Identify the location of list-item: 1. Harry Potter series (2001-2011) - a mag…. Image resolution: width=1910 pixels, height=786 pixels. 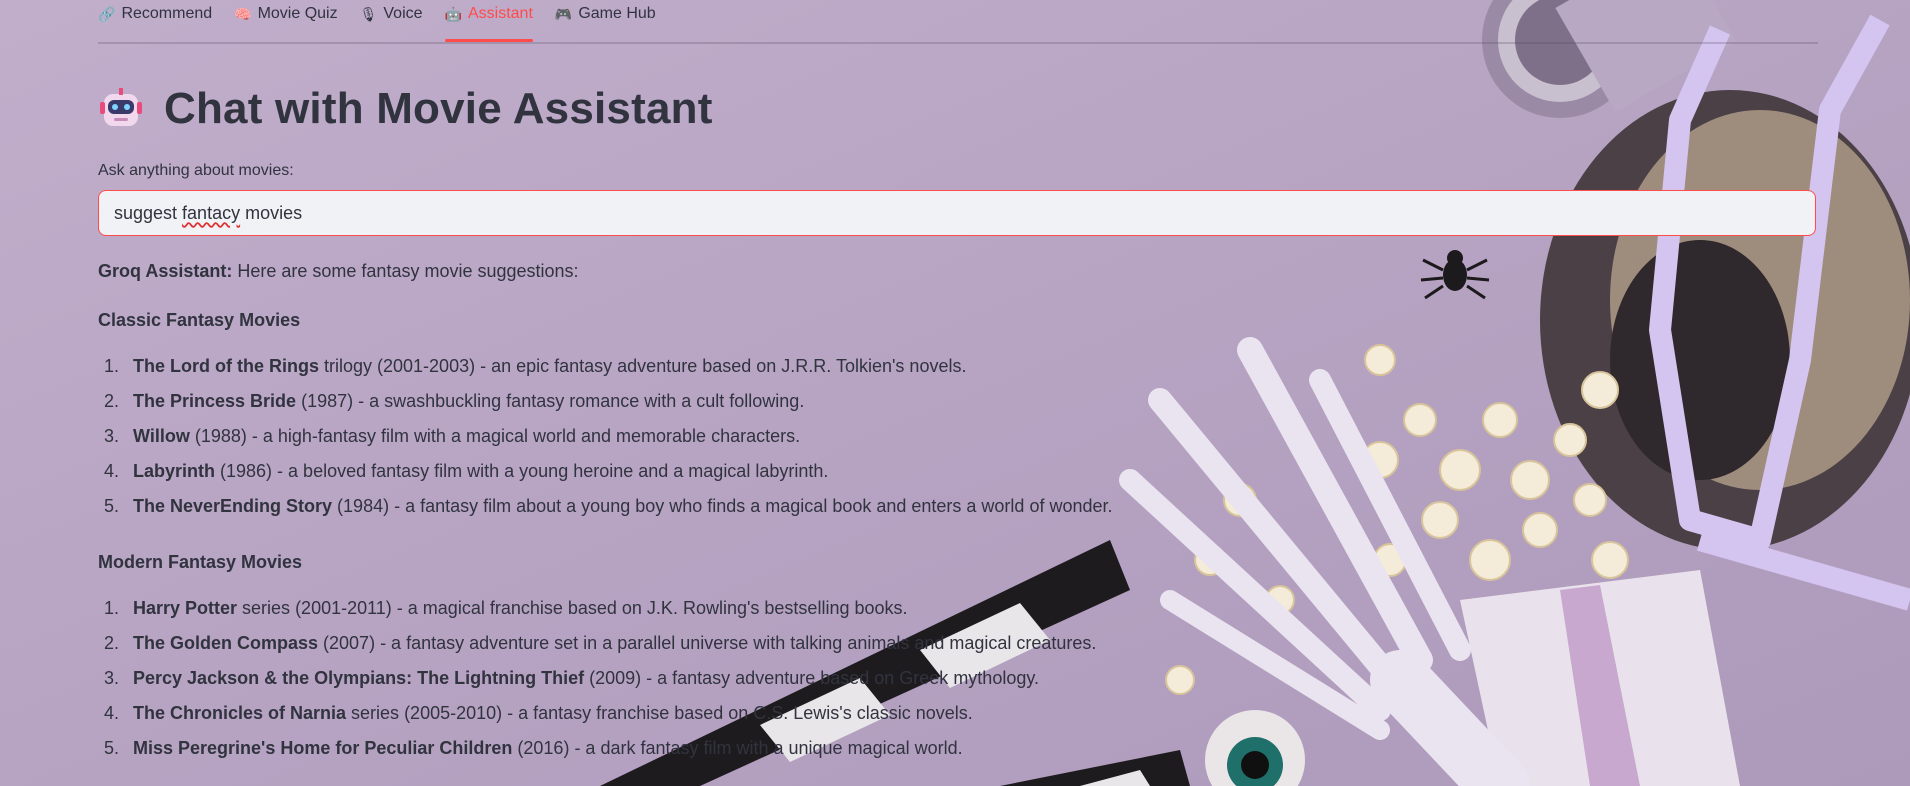
(958, 608).